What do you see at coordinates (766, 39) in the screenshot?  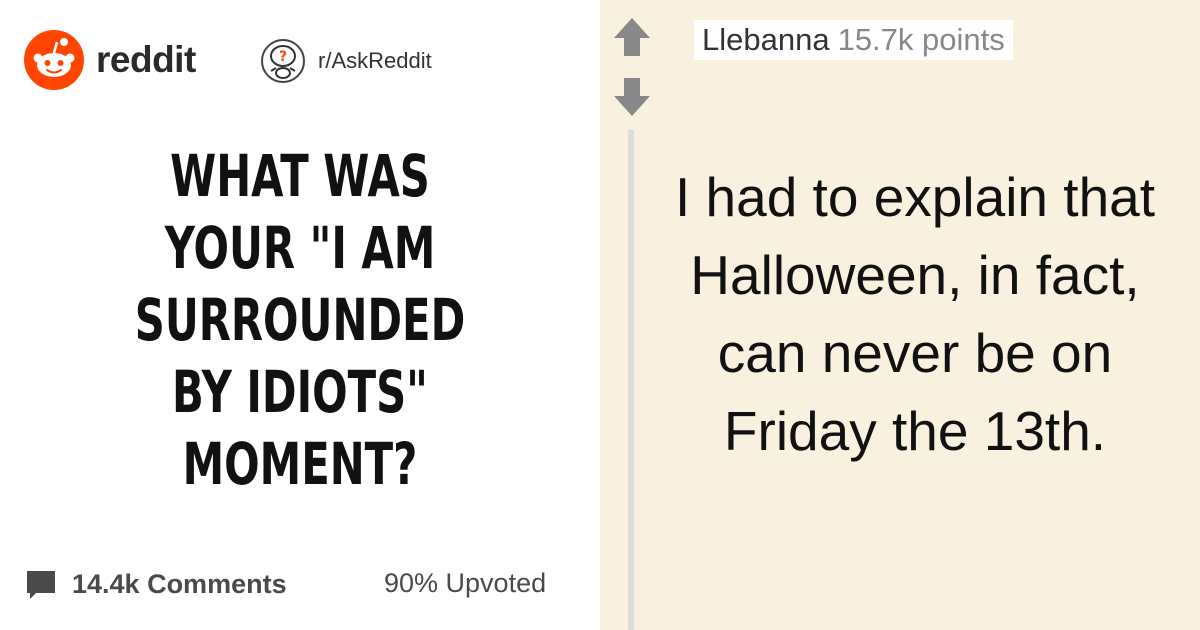 I see `comment-author: Llebanna` at bounding box center [766, 39].